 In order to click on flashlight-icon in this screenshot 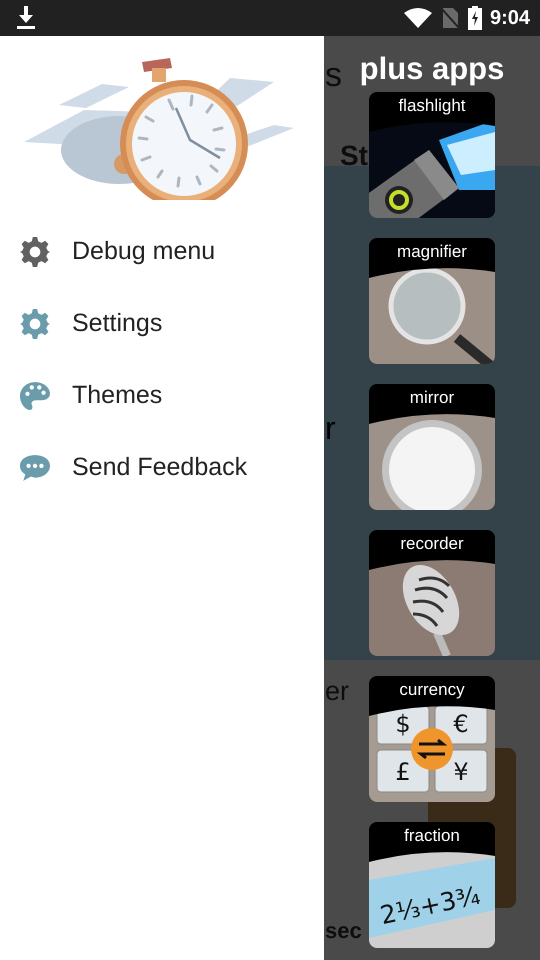, I will do `click(432, 169)`.